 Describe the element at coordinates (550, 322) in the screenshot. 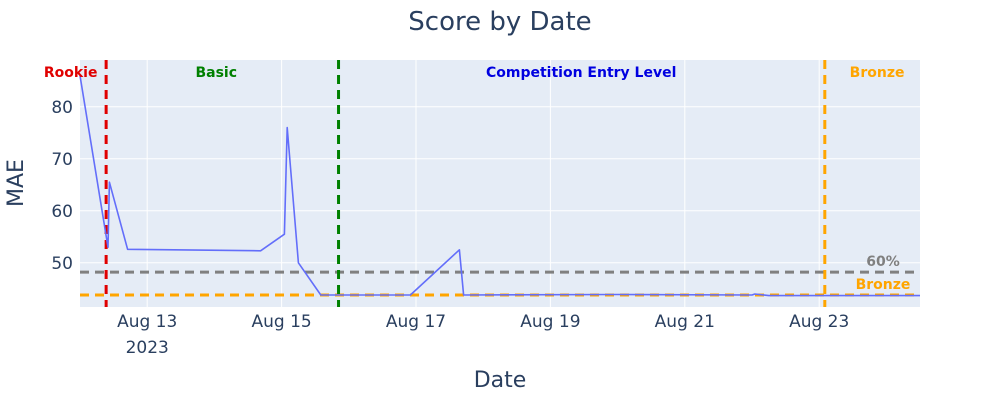

I see `x-tick-label: Aug 19` at that location.